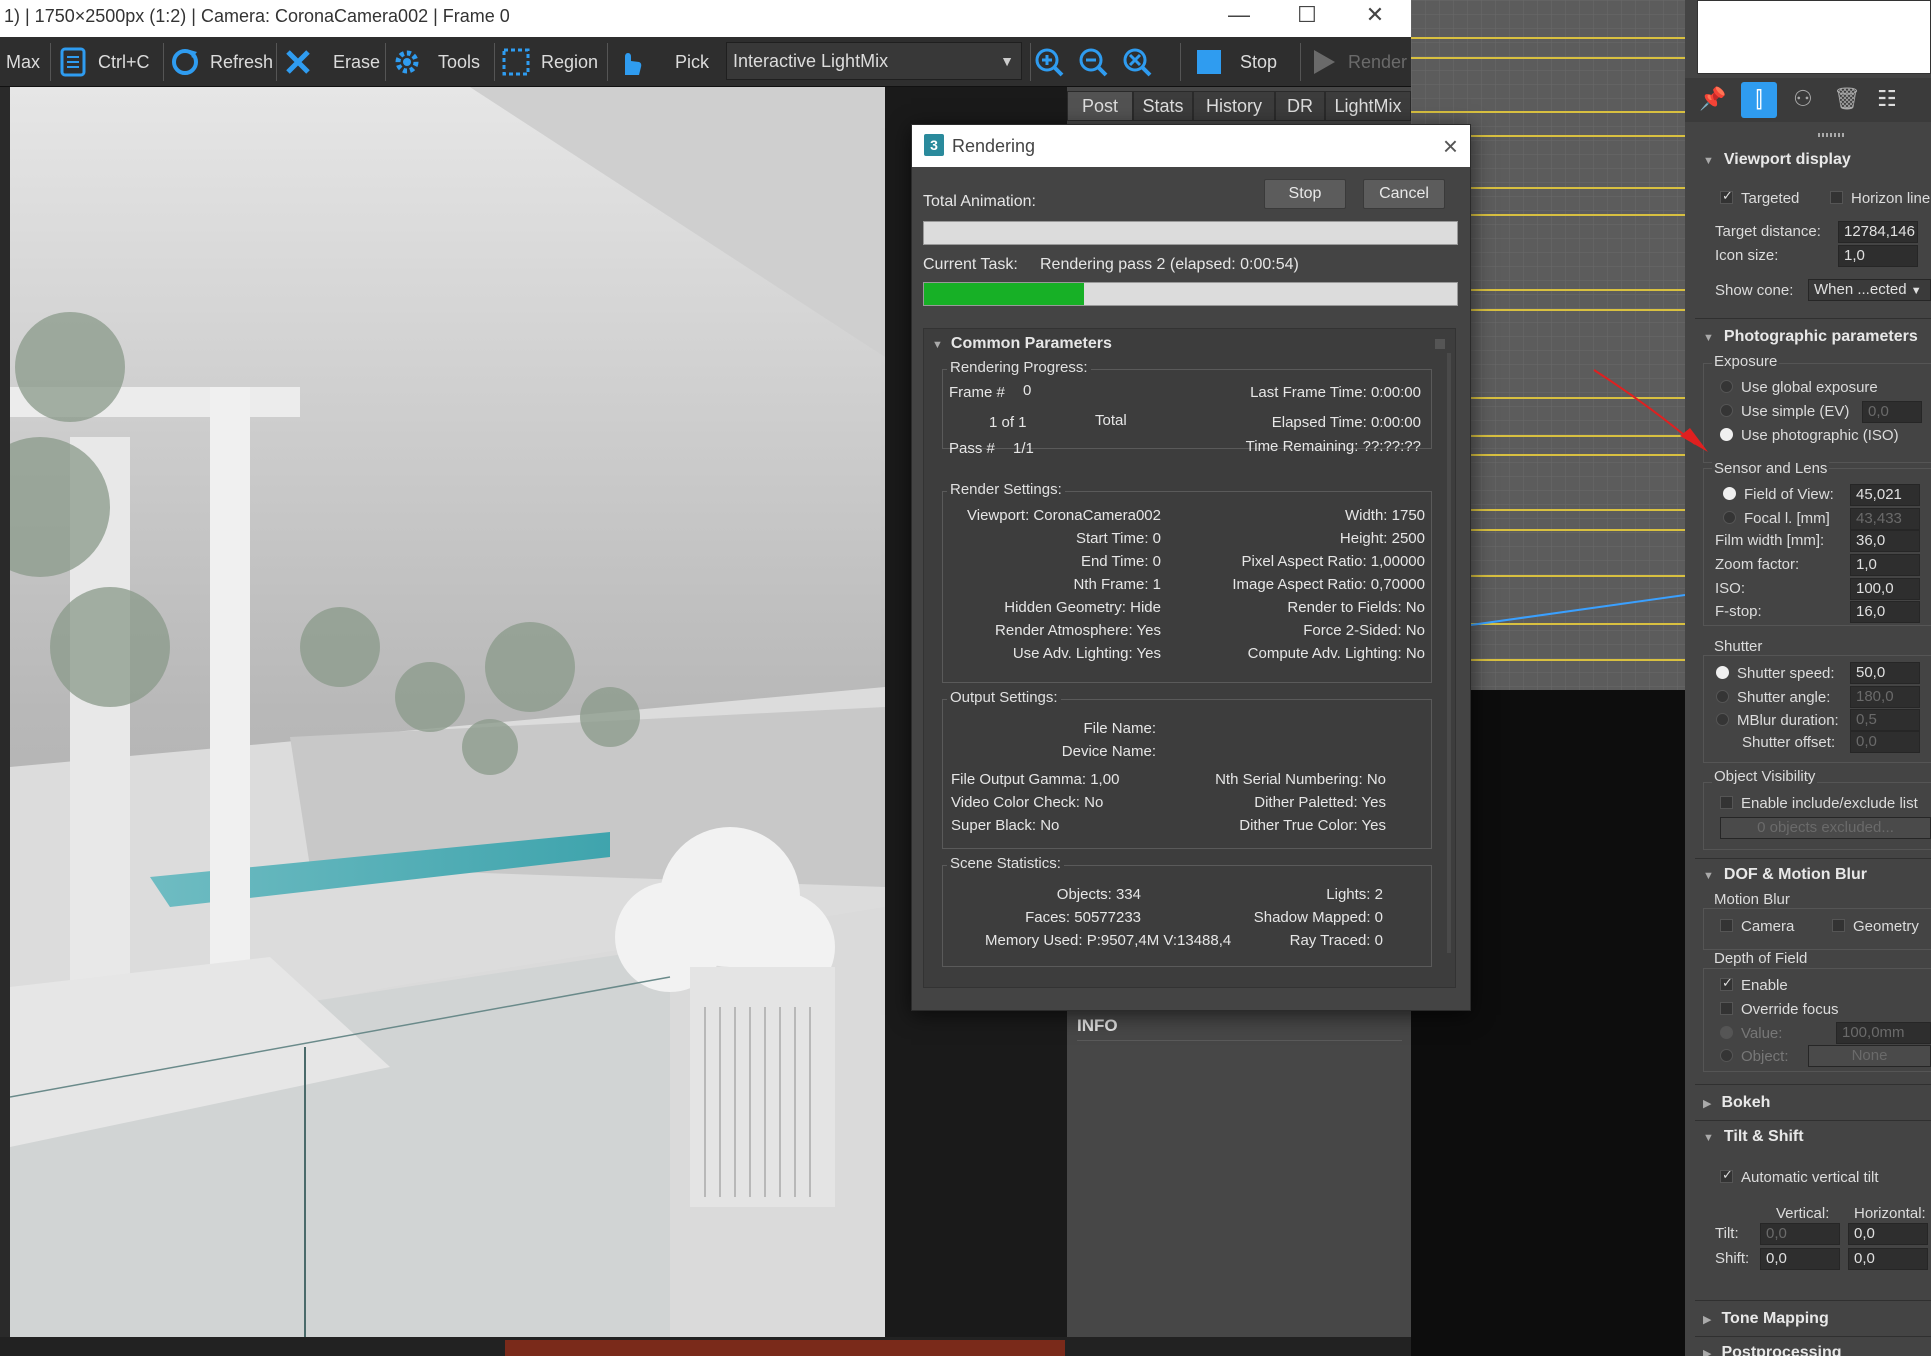 Image resolution: width=1931 pixels, height=1356 pixels. I want to click on dialog-titlebar: 3 Rendering ×, so click(1191, 146).